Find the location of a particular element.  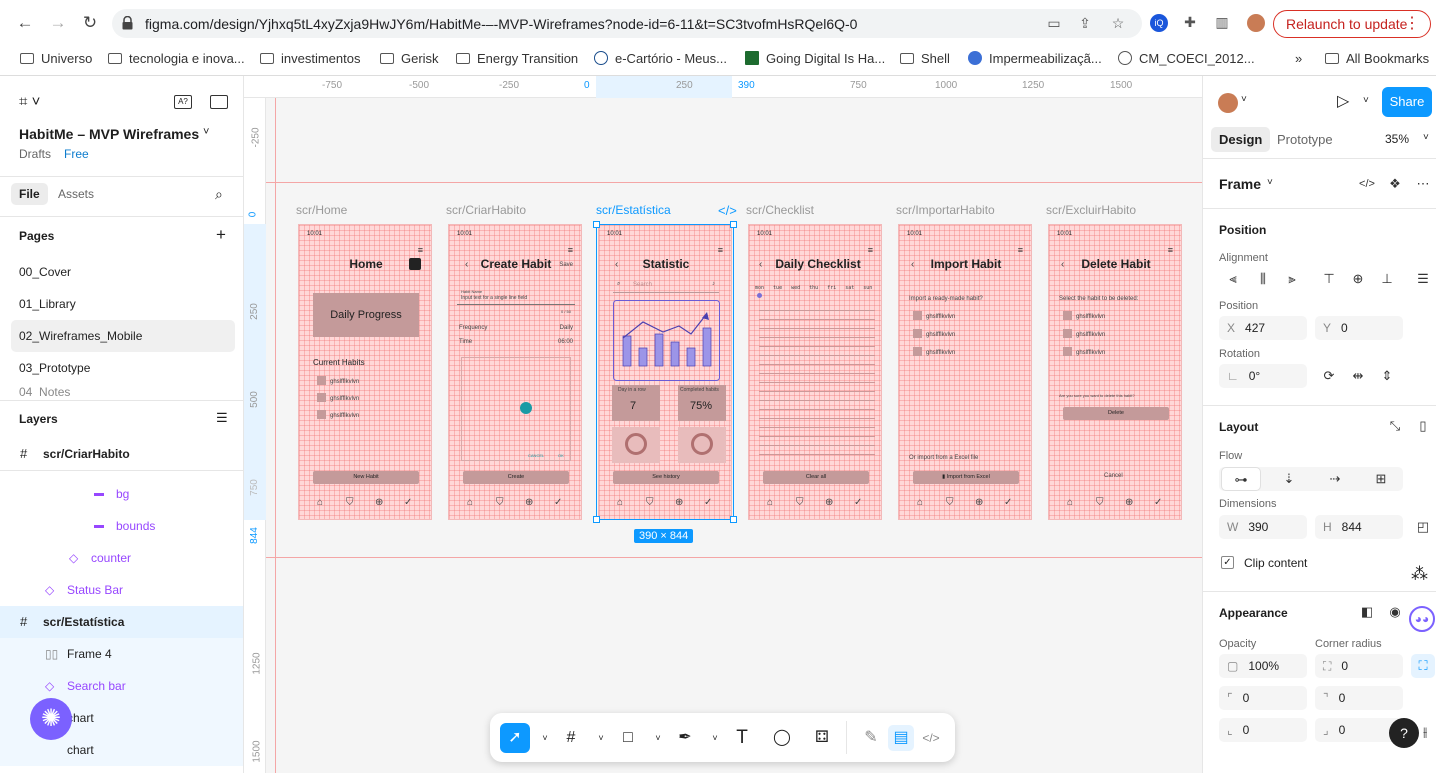

dev-mode-icon: </> is located at coordinates (931, 738).